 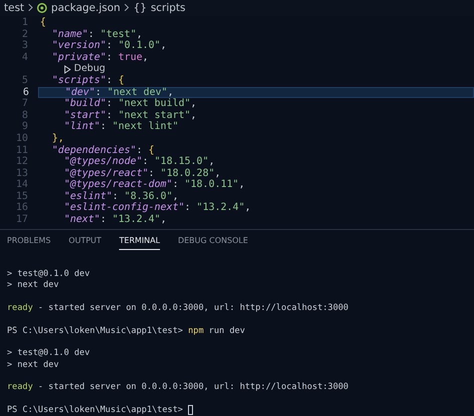 I want to click on code-line: "name": "test",, so click(x=96, y=34).